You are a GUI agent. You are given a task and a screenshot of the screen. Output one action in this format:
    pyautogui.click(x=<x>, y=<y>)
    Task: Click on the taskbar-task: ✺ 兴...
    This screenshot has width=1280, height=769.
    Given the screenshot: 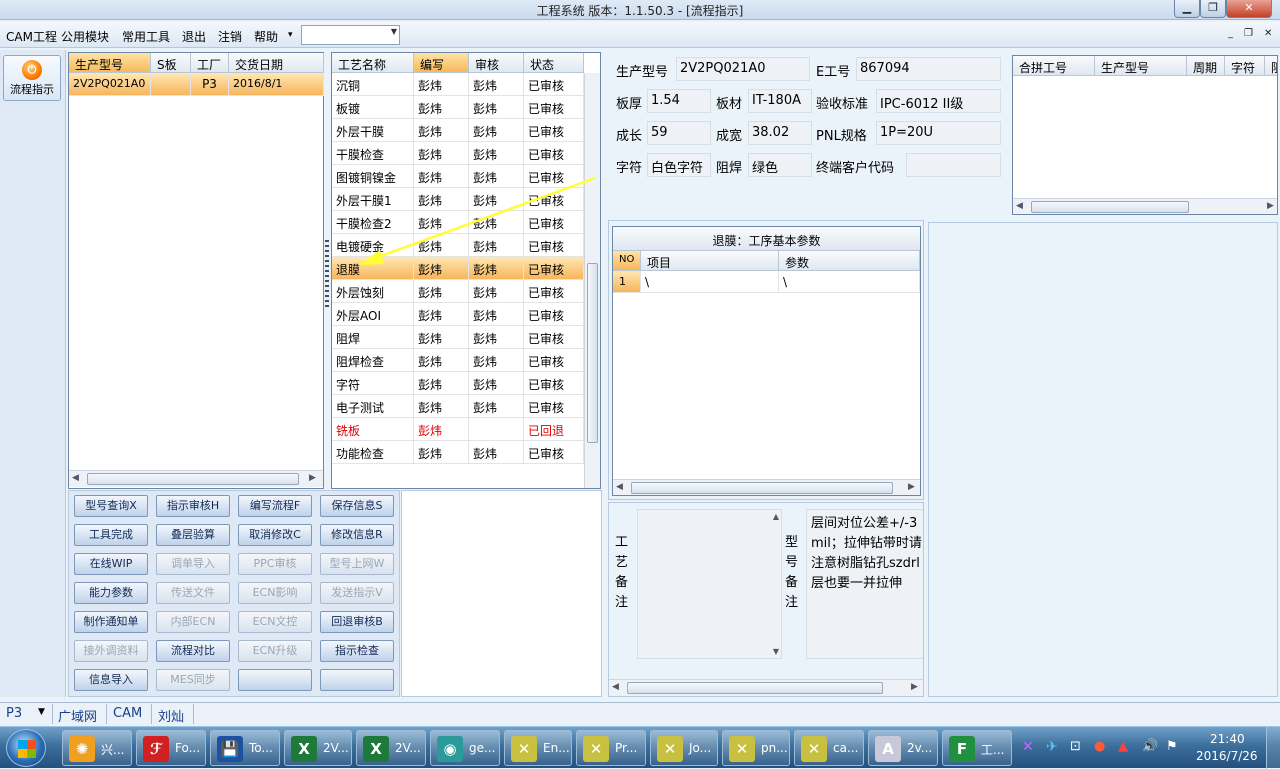 What is the action you would take?
    pyautogui.click(x=97, y=748)
    